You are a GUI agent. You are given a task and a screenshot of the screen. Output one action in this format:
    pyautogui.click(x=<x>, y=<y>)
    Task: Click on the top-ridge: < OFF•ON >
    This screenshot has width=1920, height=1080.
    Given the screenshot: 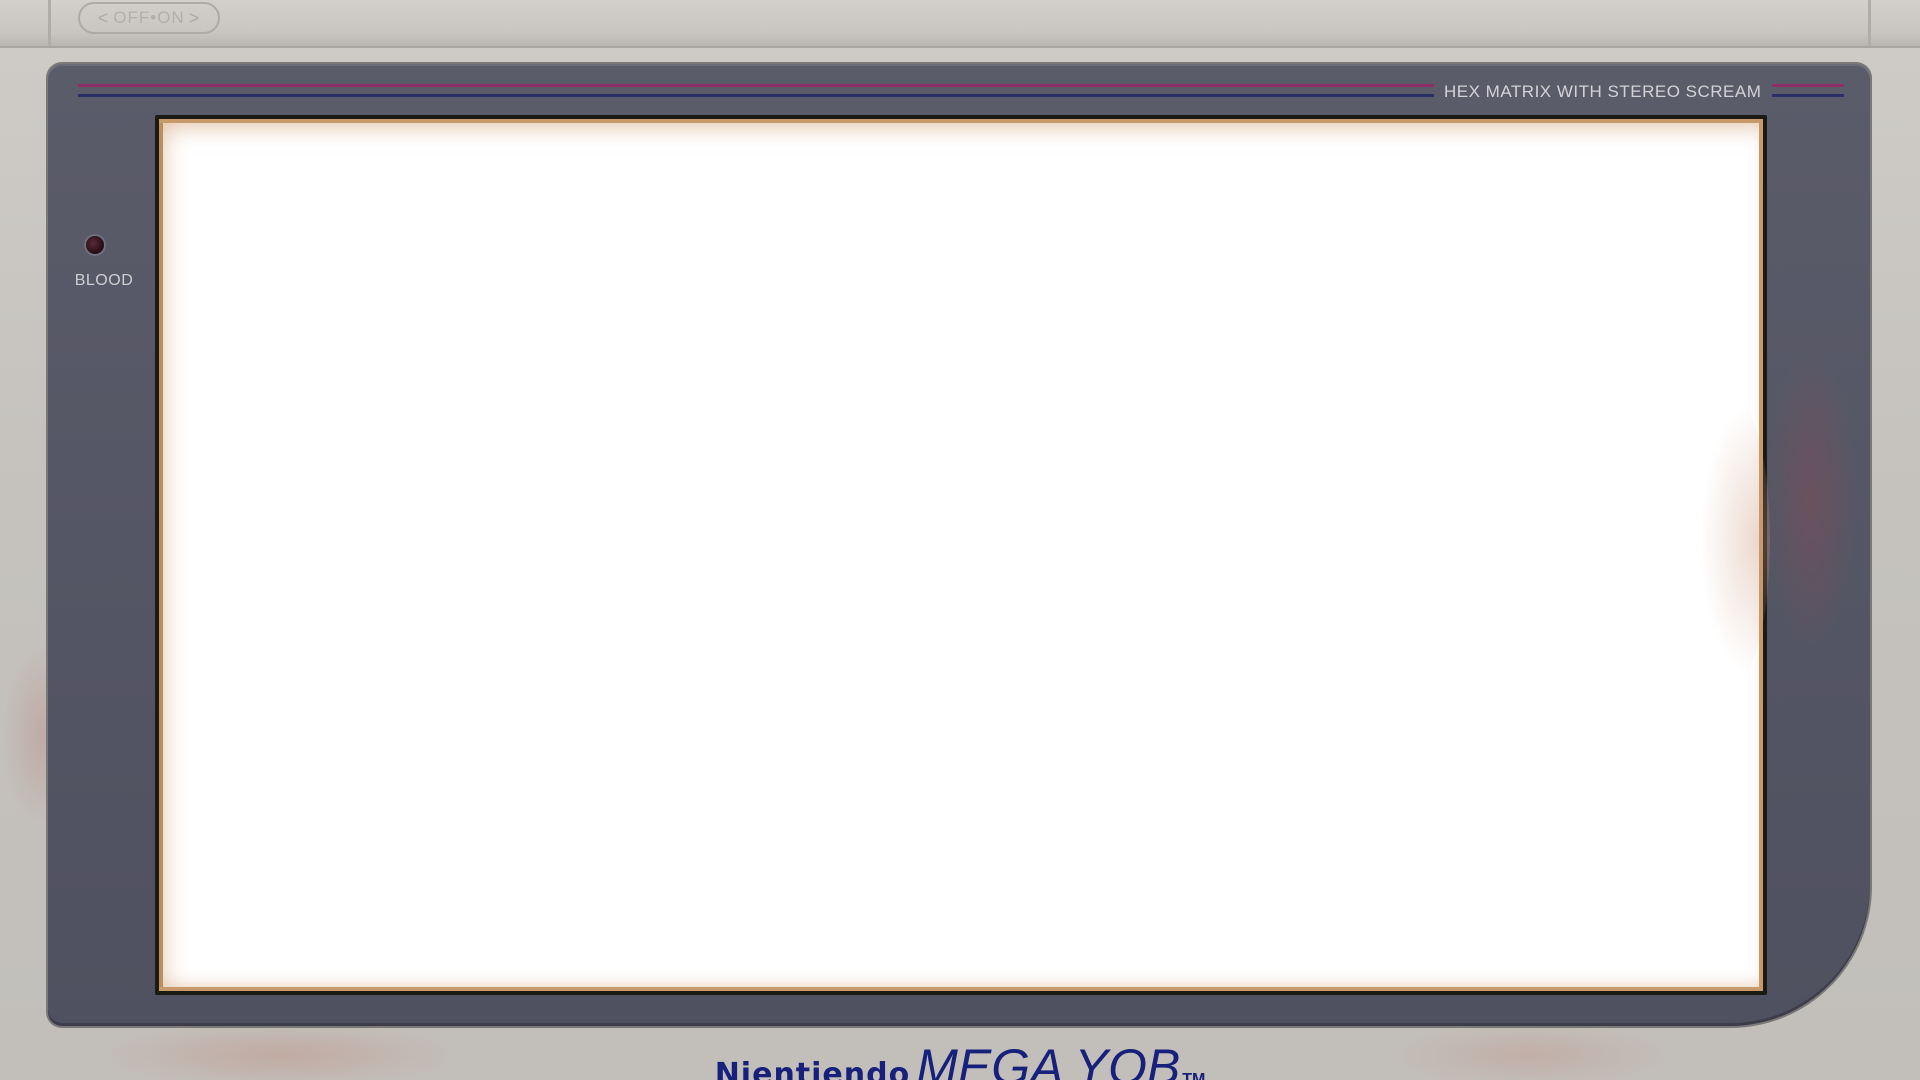 What is the action you would take?
    pyautogui.click(x=960, y=24)
    